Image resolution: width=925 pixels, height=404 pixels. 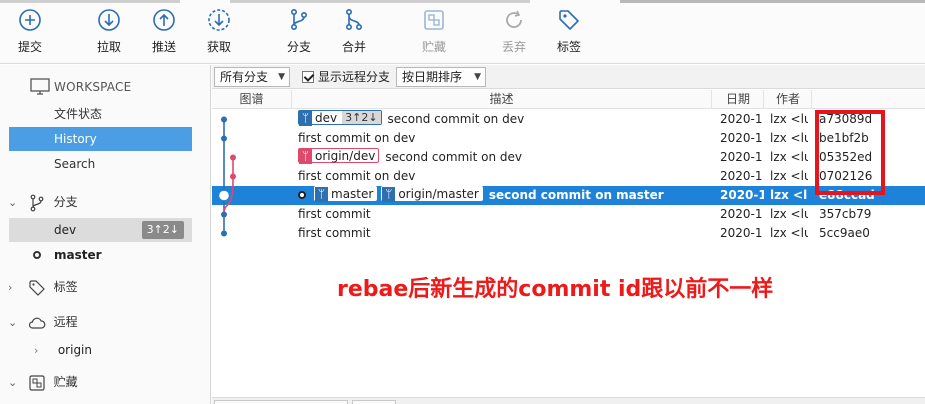 What do you see at coordinates (568, 47) in the screenshot?
I see `tag-button-label: 标签` at bounding box center [568, 47].